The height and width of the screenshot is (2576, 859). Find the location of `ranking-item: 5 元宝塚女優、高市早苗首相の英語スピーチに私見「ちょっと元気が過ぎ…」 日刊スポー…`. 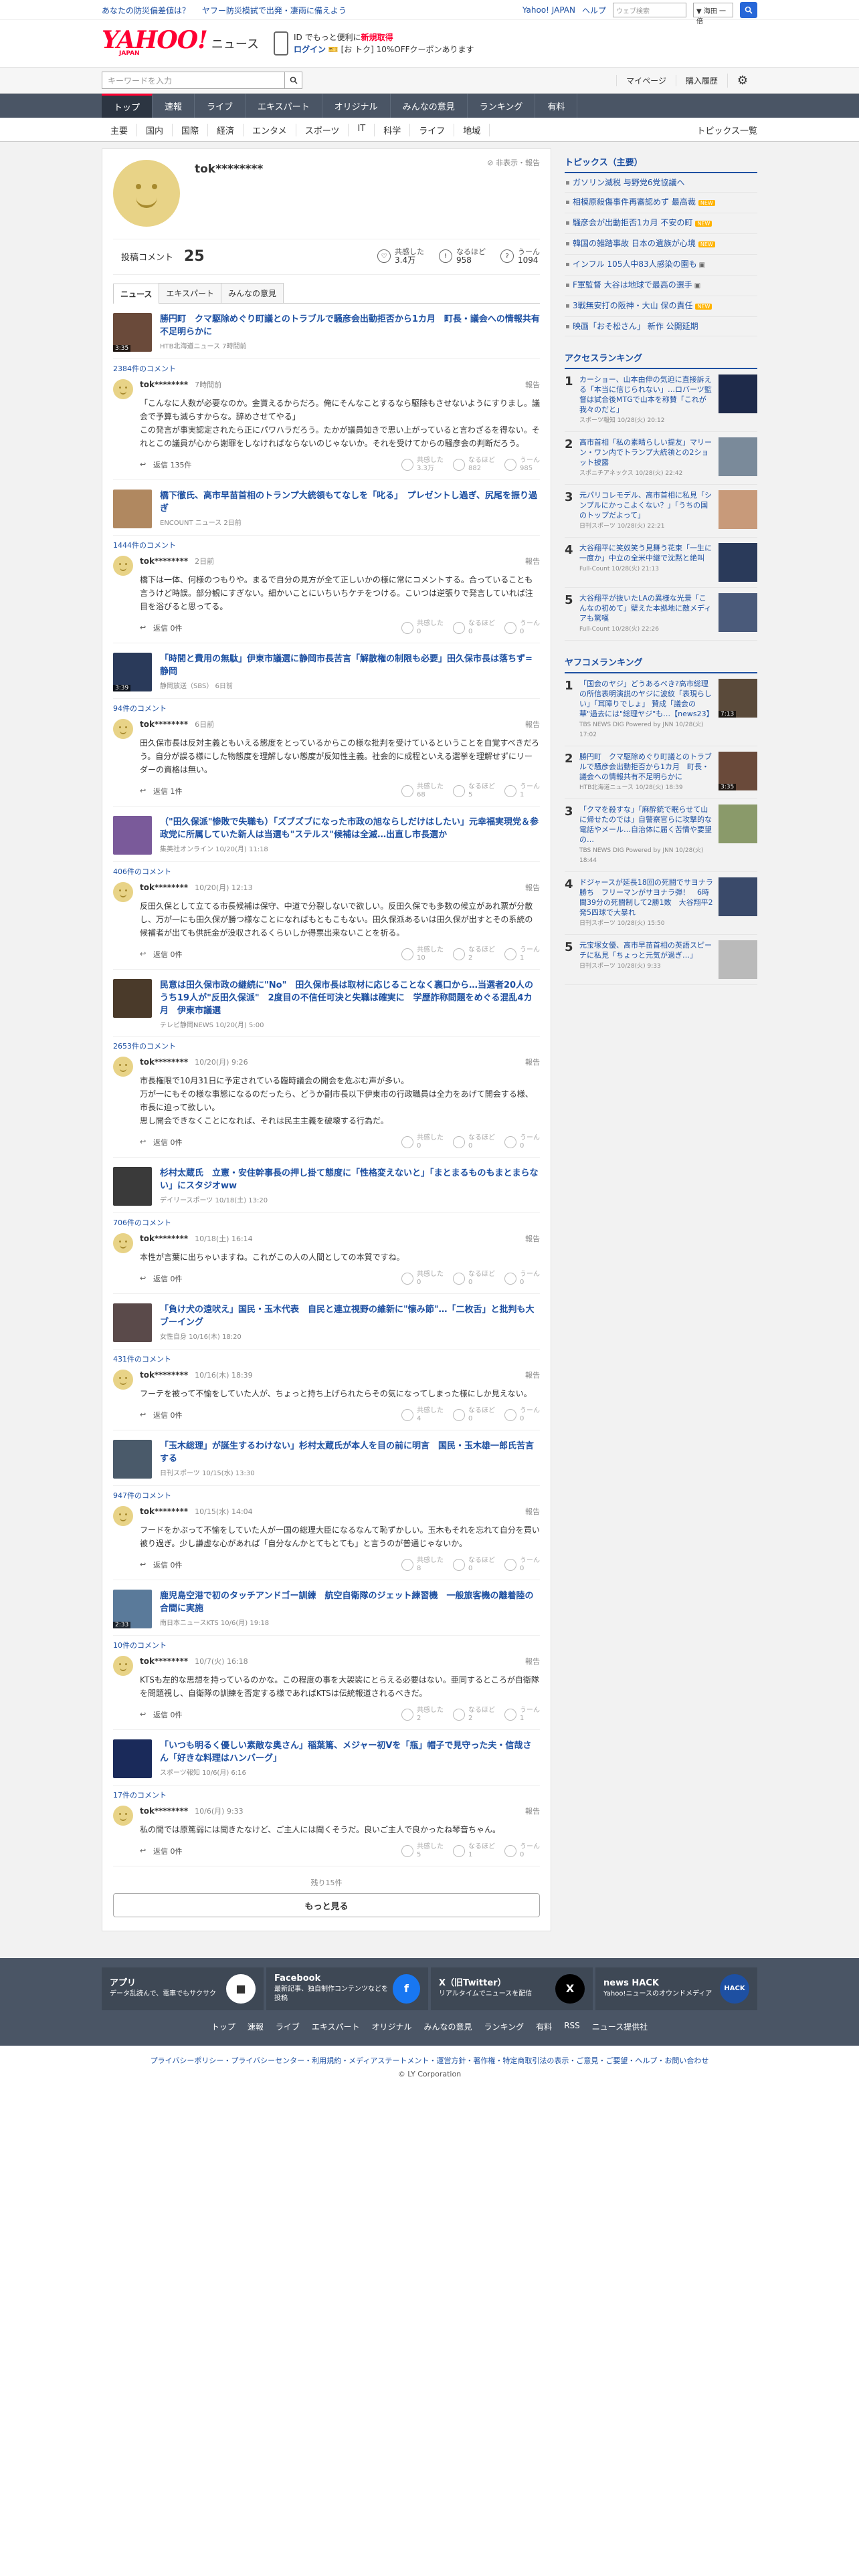

ranking-item: 5 元宝塚女優、高市早苗首相の英語スピーチに私見「ちょっと元気が過ぎ…」 日刊スポー… is located at coordinates (661, 960).